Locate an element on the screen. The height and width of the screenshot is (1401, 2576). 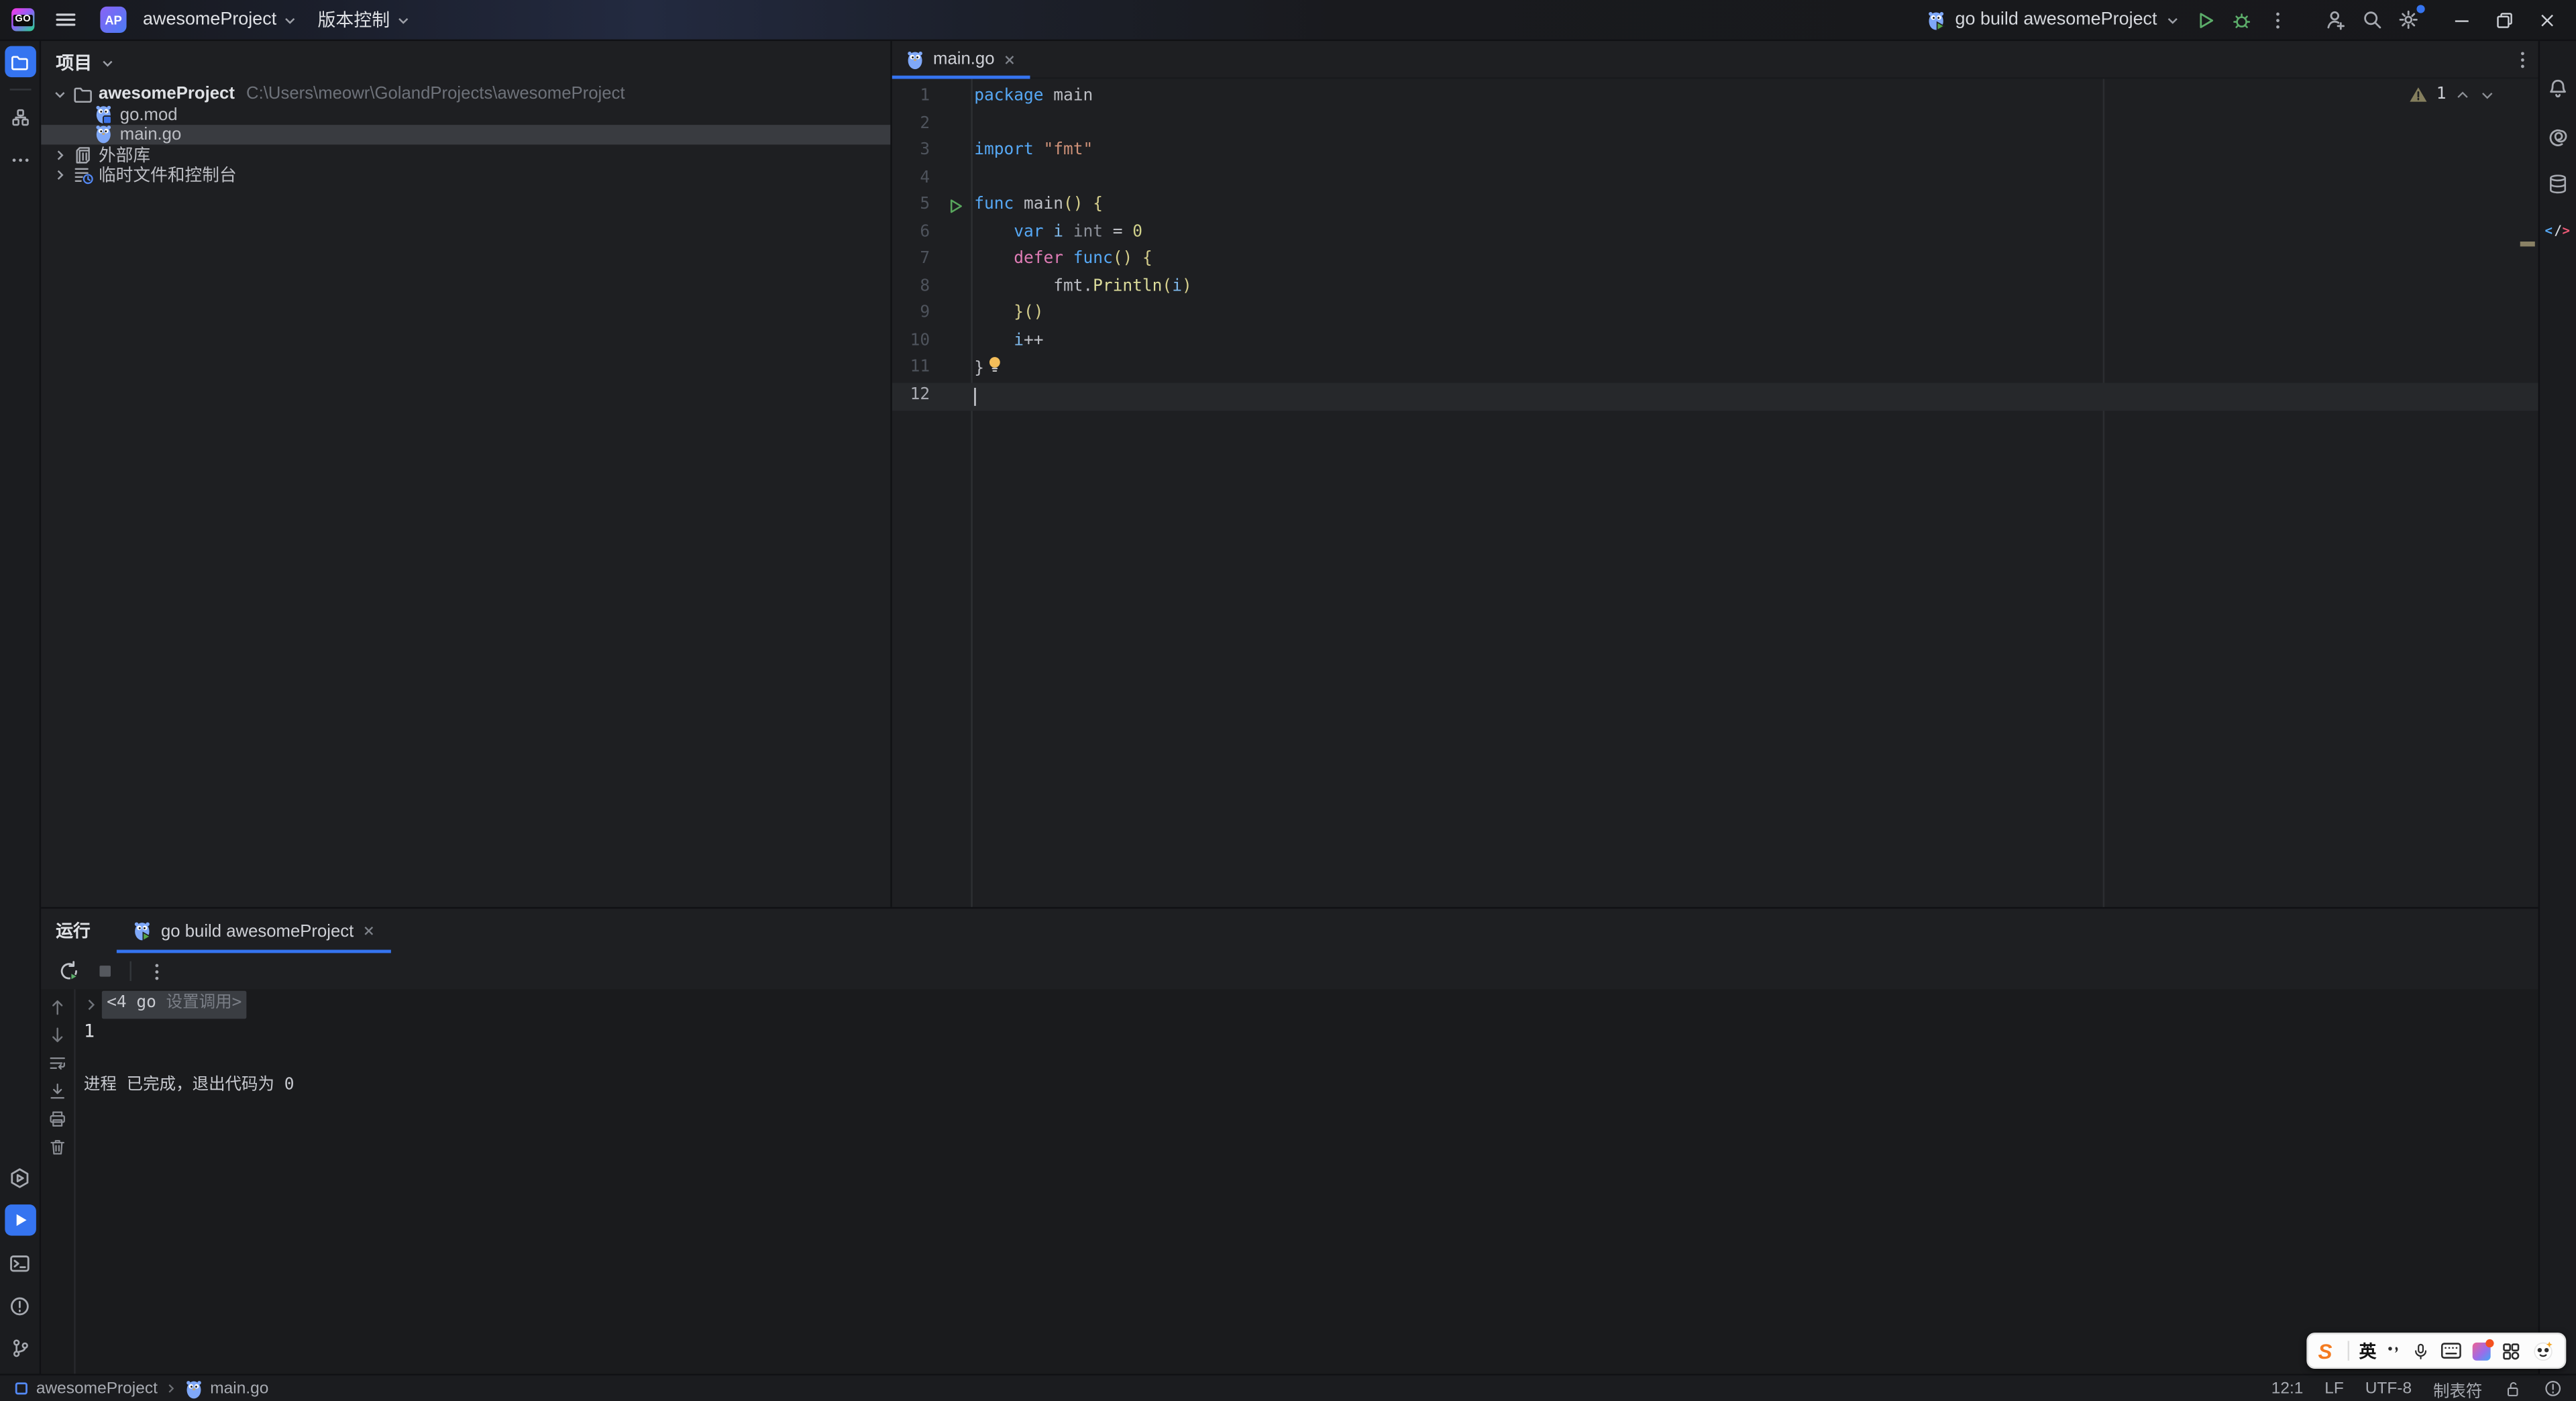
punctuation-toggle-icon is located at coordinates (2394, 1351).